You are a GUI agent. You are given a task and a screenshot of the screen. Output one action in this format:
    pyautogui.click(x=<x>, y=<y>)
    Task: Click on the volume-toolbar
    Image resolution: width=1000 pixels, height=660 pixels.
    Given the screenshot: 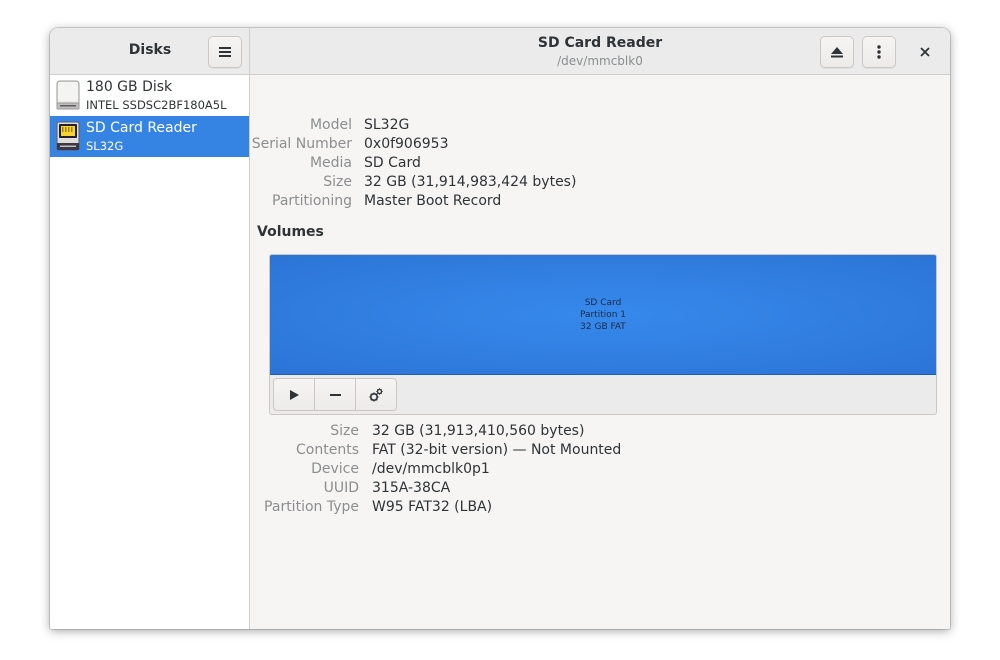 What is the action you would take?
    pyautogui.click(x=335, y=394)
    